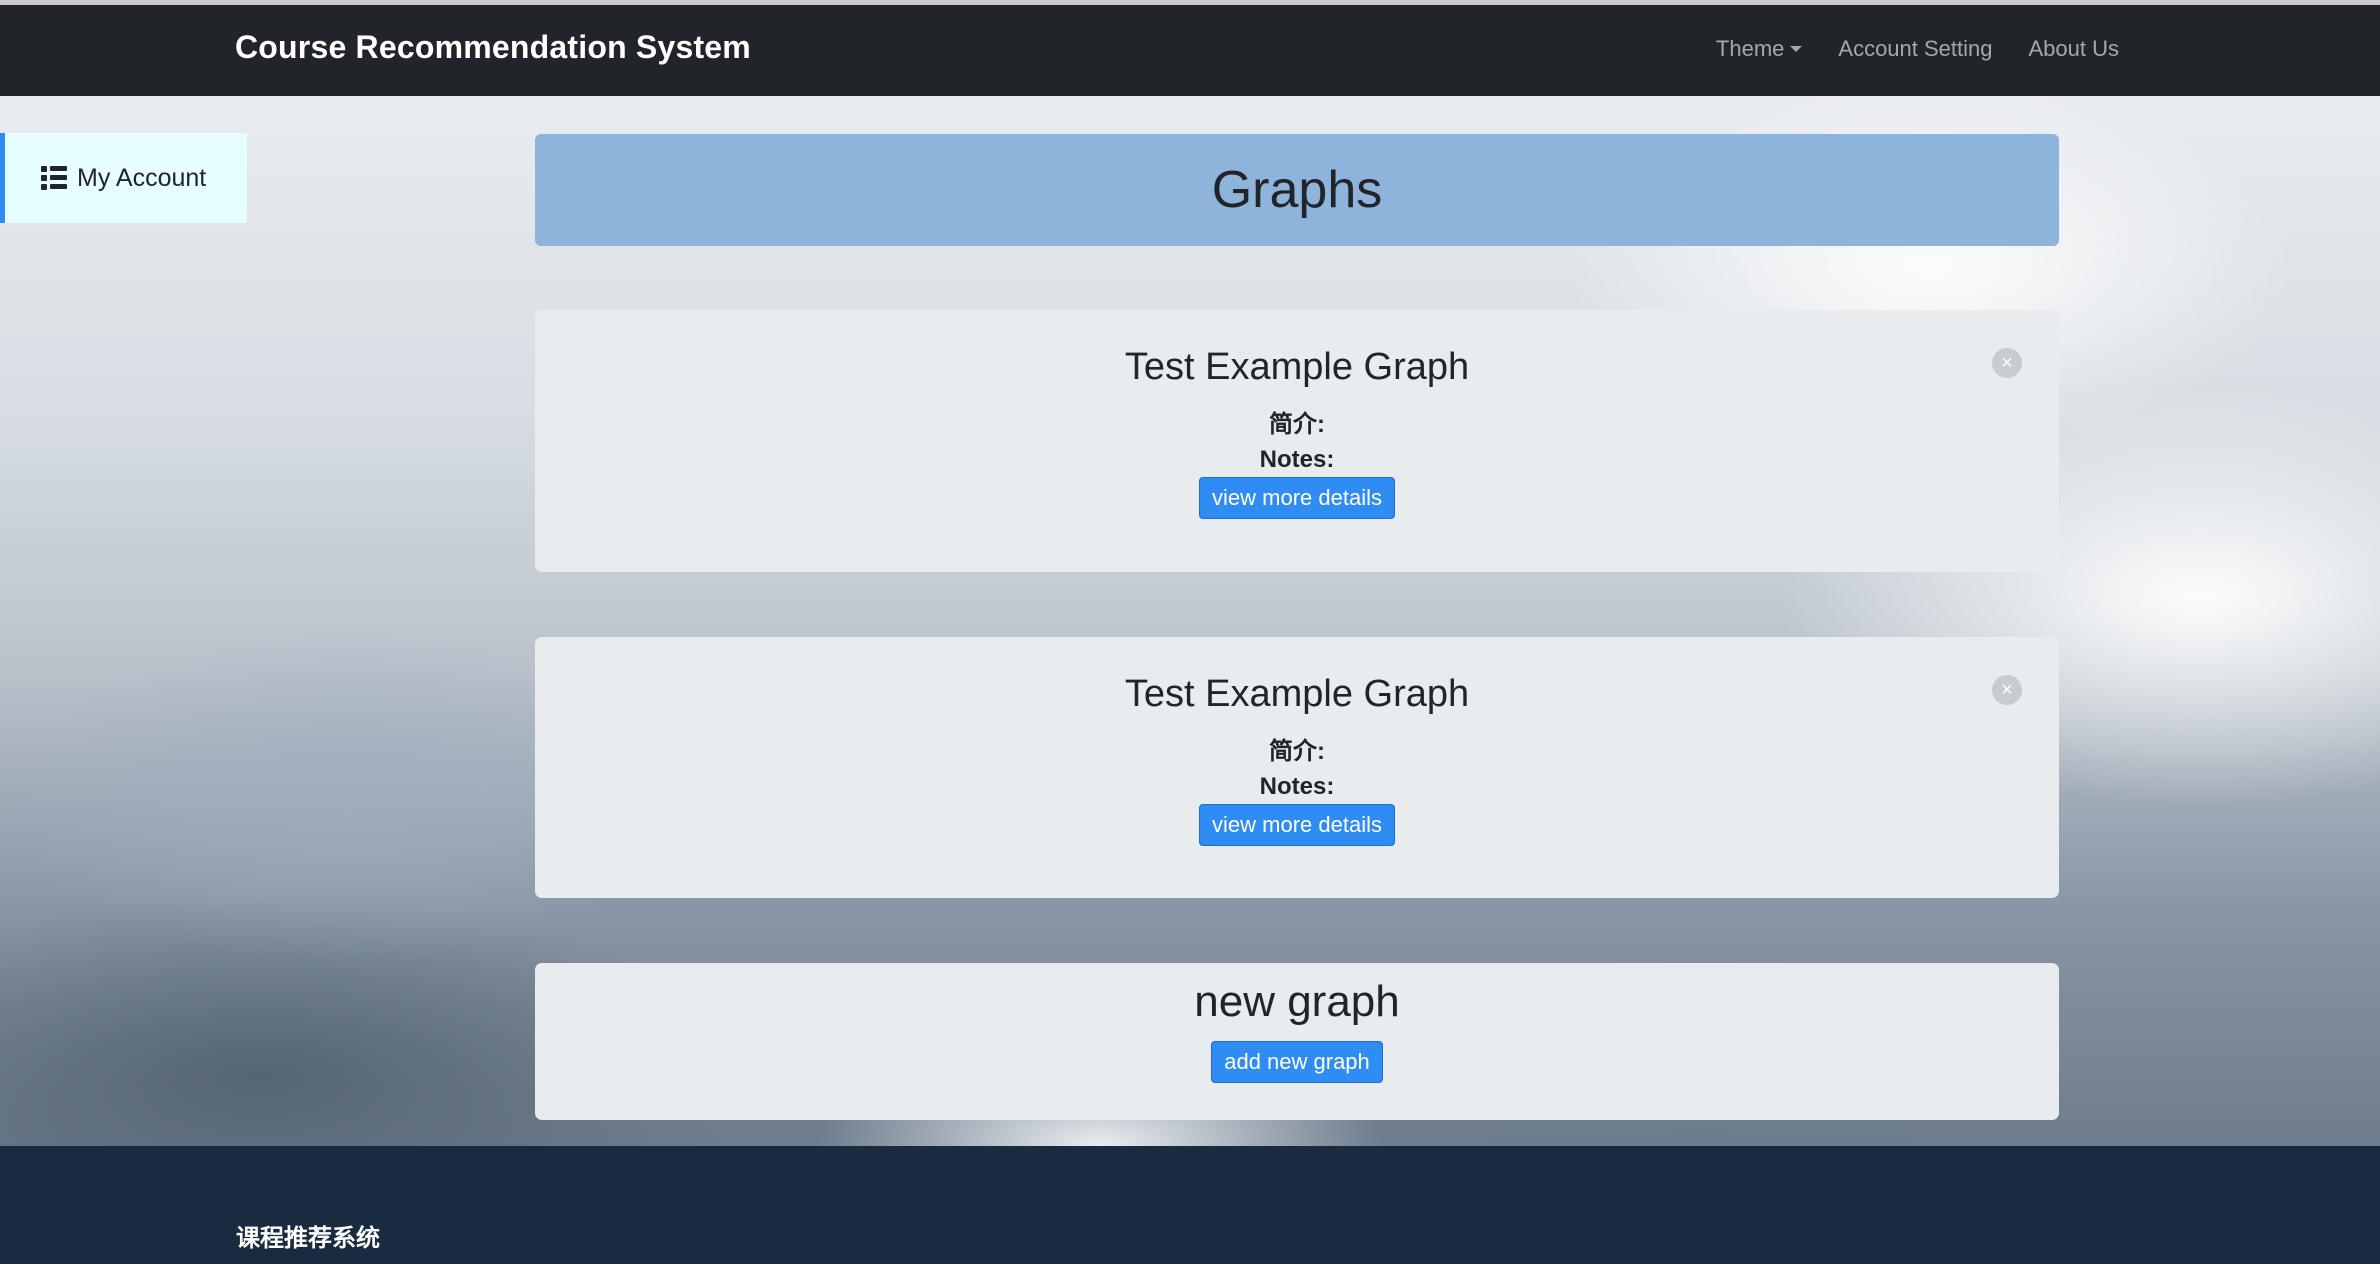 Image resolution: width=2380 pixels, height=1264 pixels. Describe the element at coordinates (1297, 1001) in the screenshot. I see `new-graph-title: new graph` at that location.